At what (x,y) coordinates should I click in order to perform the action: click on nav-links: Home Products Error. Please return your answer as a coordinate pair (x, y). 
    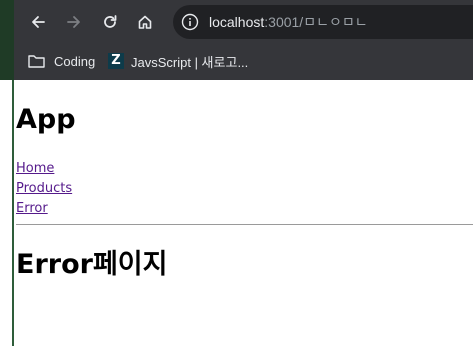
    Looking at the image, I should click on (44, 189).